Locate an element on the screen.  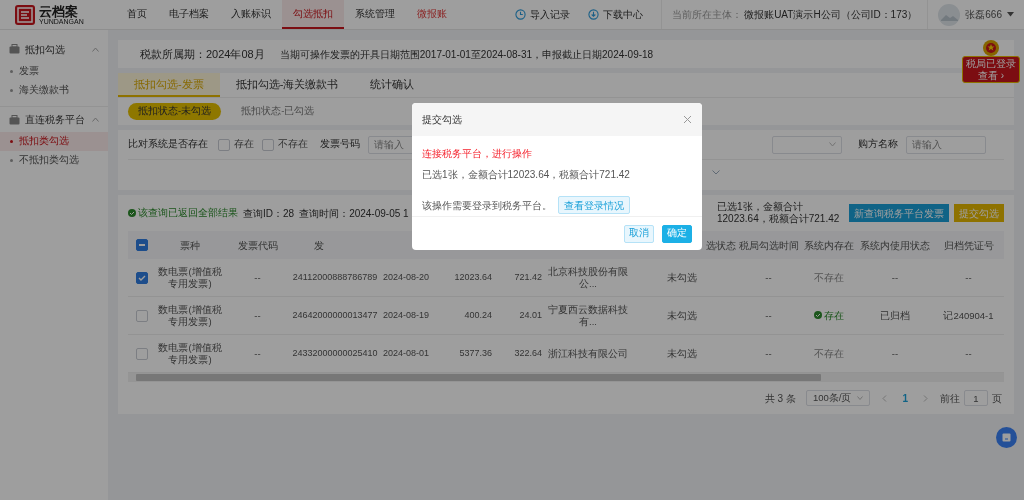
logo-text: 云档案 is located at coordinates (58, 11).